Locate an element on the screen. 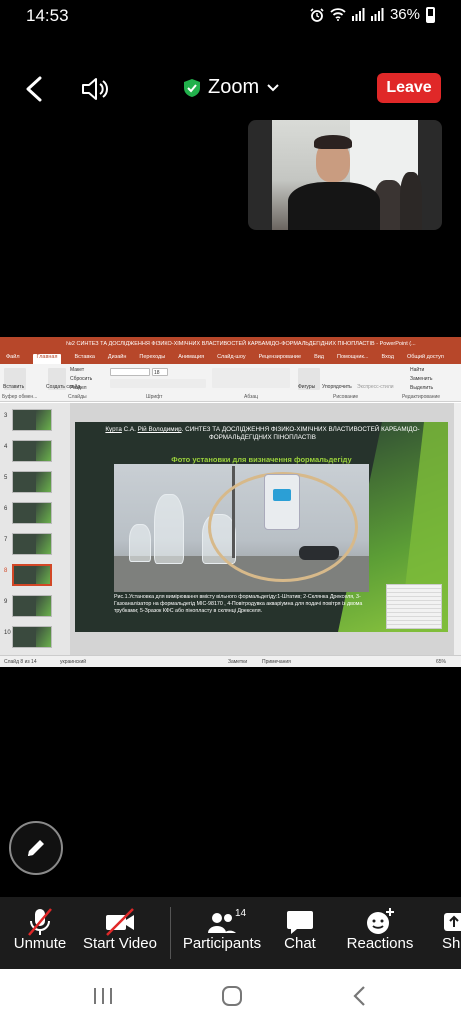 This screenshot has width=461, height=1024. meeting-top-bar: Zoom Leave is located at coordinates (230, 88).